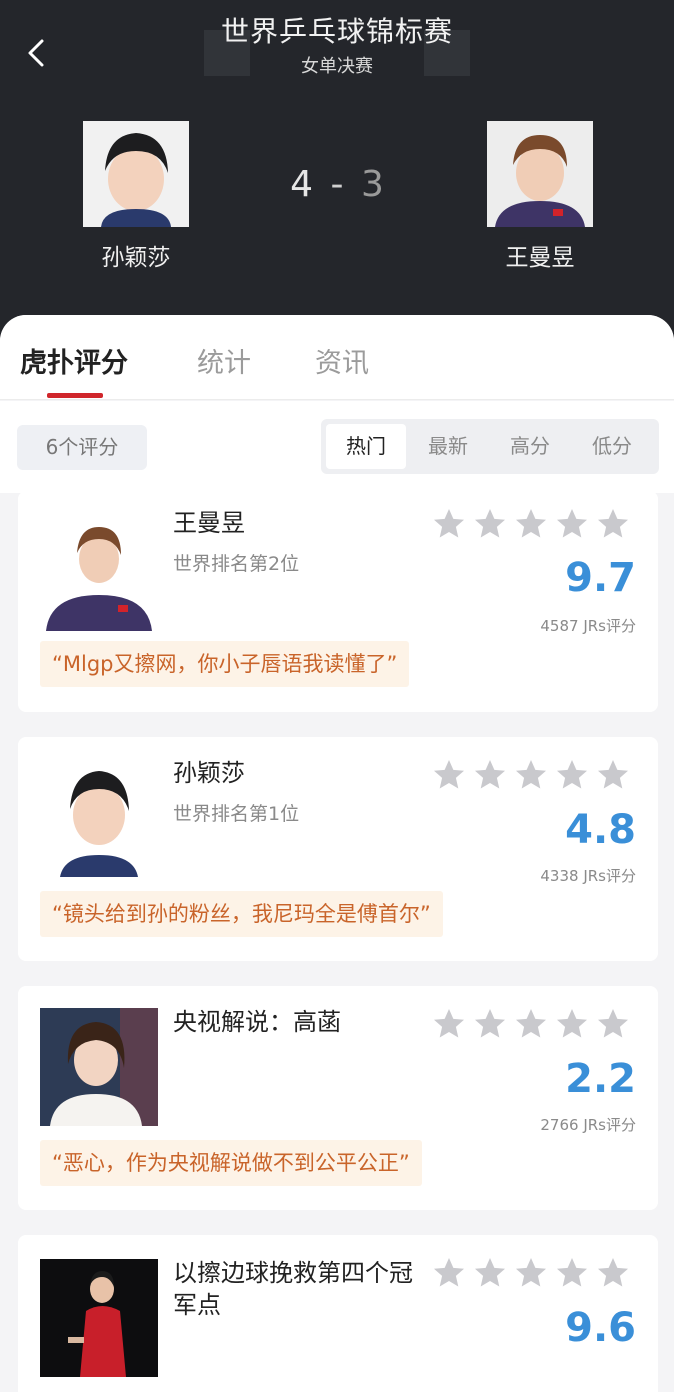 Image resolution: width=674 pixels, height=1392 pixels. I want to click on score-right: 3, so click(372, 184).